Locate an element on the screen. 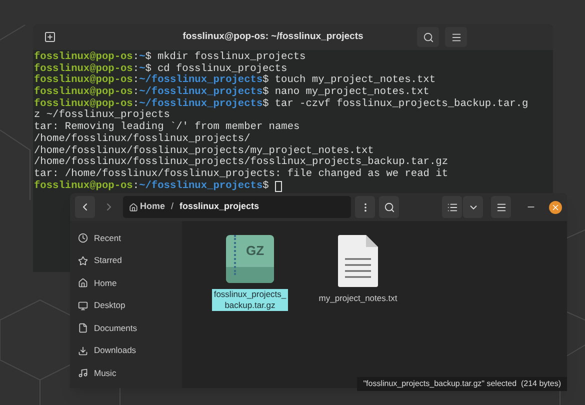 This screenshot has width=585, height=405. view-list-button is located at coordinates (452, 207).